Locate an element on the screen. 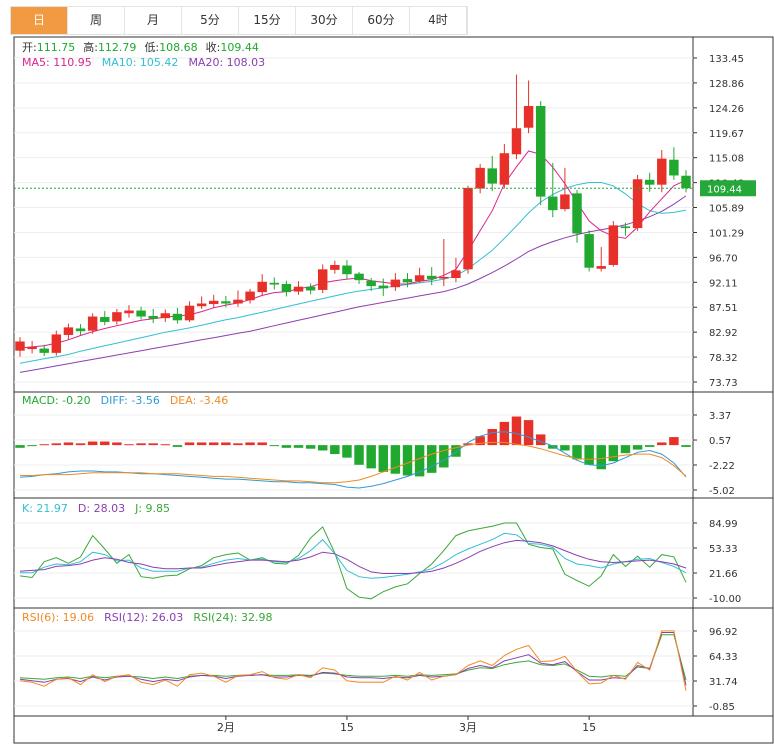 This screenshot has height=754, width=774. y-tick-label-3: 119.67 is located at coordinates (726, 134).